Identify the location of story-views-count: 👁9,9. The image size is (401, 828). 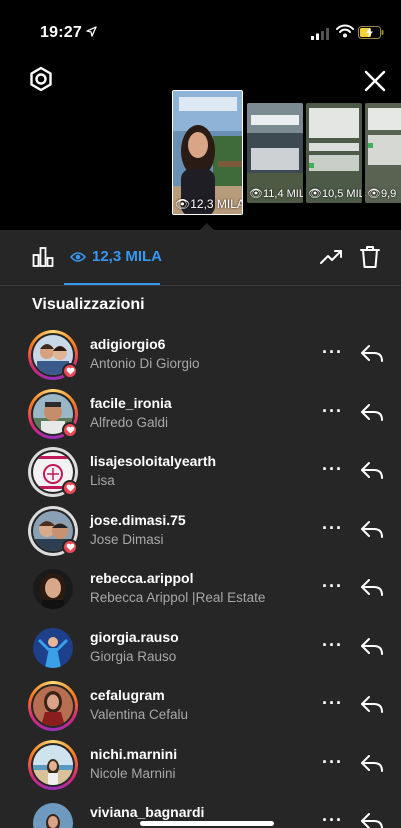
(382, 194).